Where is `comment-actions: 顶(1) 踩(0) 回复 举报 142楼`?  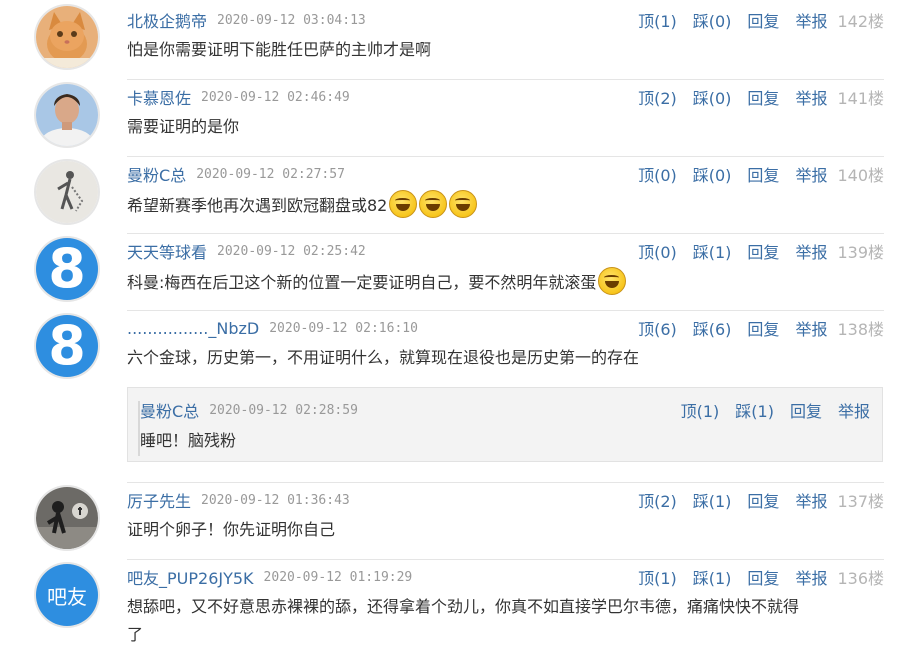
comment-actions: 顶(1) 踩(0) 回复 举报 142楼 is located at coordinates (761, 20).